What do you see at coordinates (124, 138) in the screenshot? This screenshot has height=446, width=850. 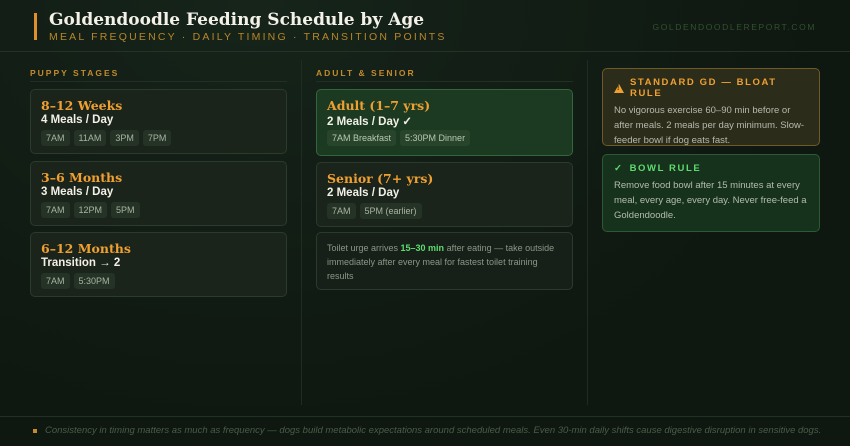 I see `time-chip: 3PM` at bounding box center [124, 138].